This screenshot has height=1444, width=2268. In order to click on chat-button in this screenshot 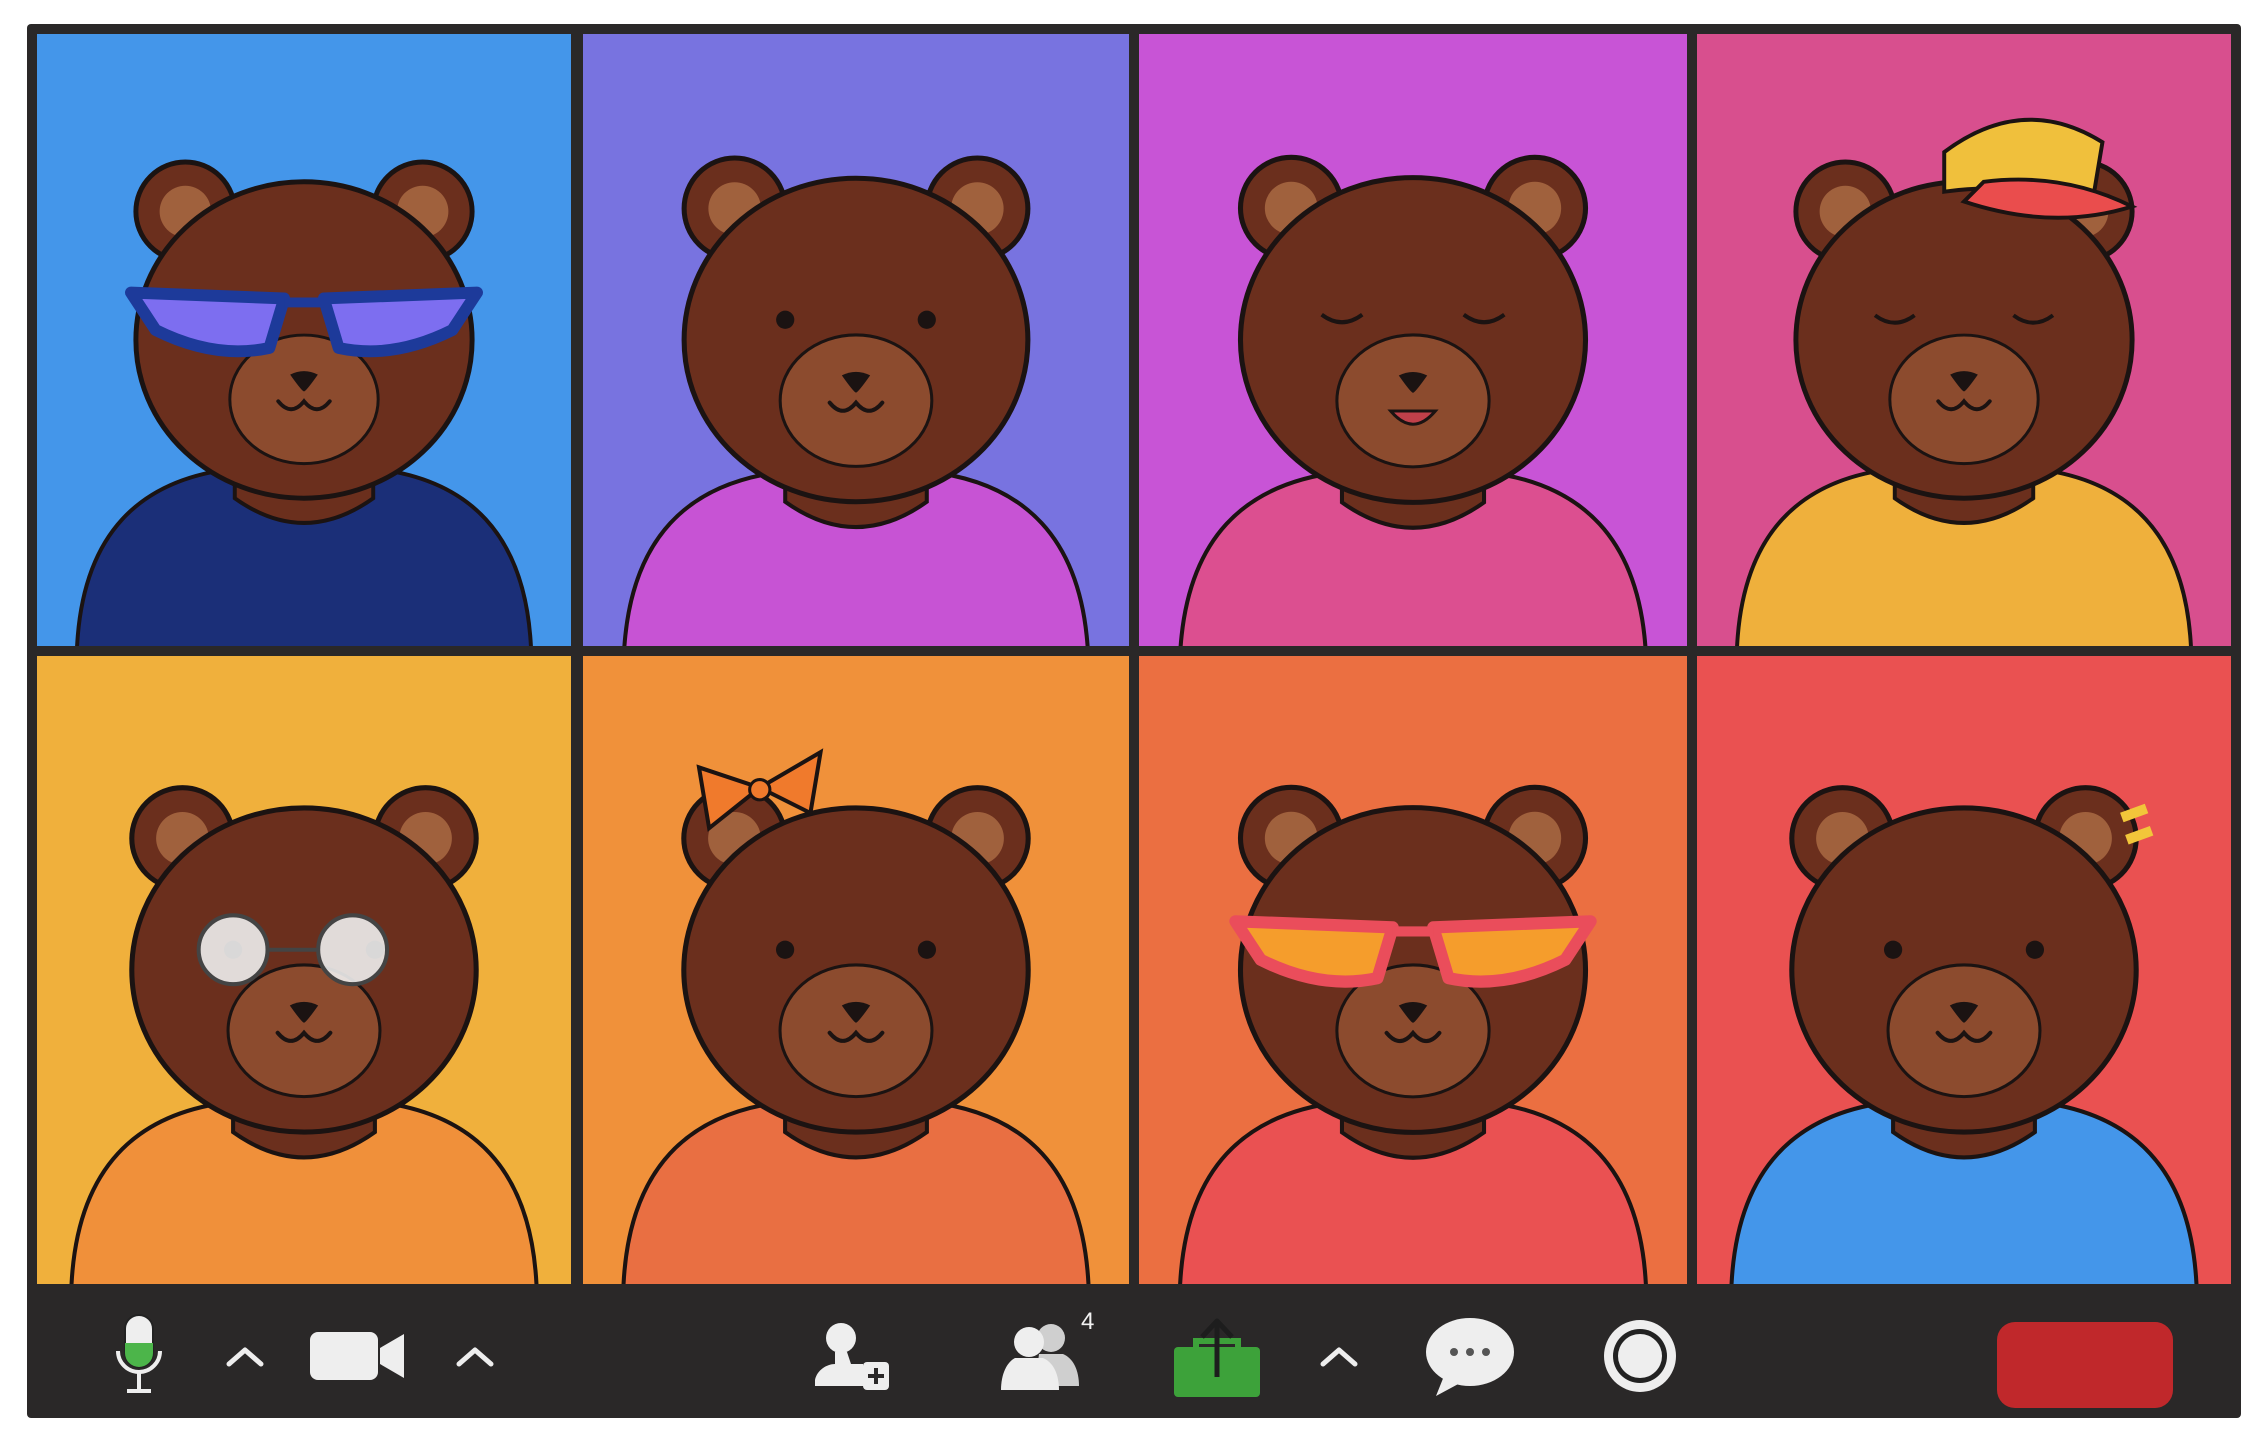, I will do `click(1470, 1356)`.